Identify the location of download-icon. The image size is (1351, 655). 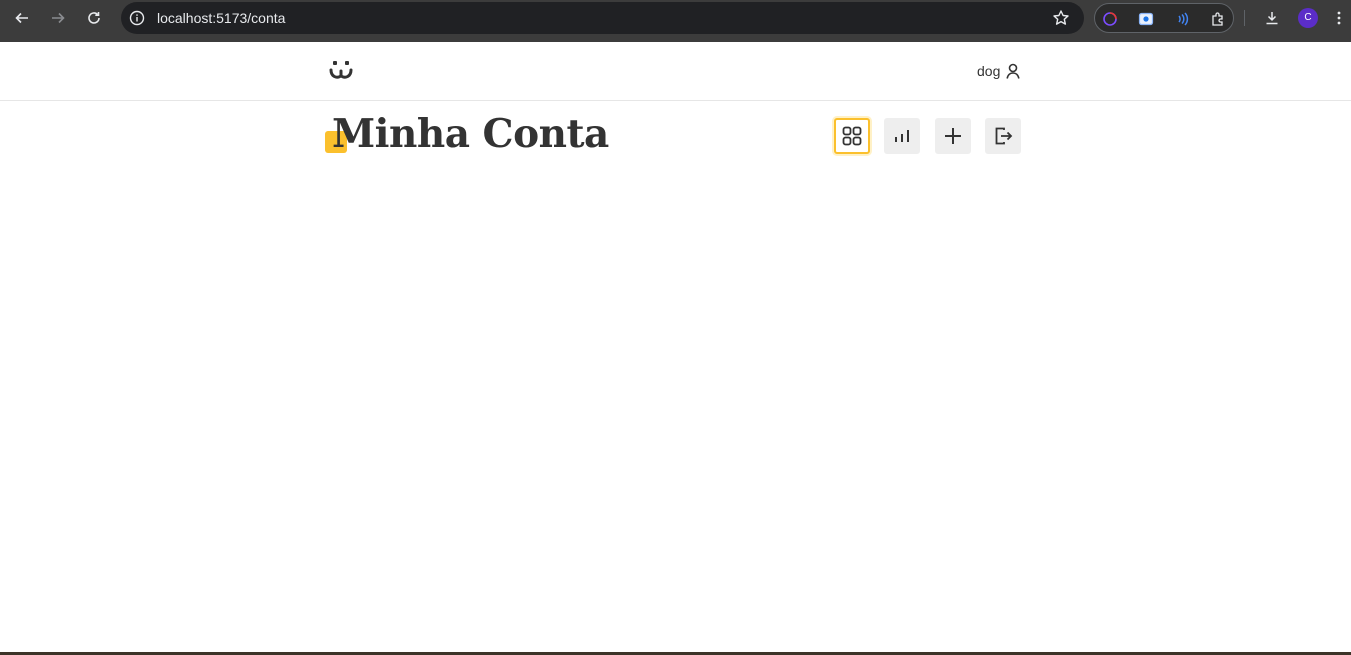
(1272, 18).